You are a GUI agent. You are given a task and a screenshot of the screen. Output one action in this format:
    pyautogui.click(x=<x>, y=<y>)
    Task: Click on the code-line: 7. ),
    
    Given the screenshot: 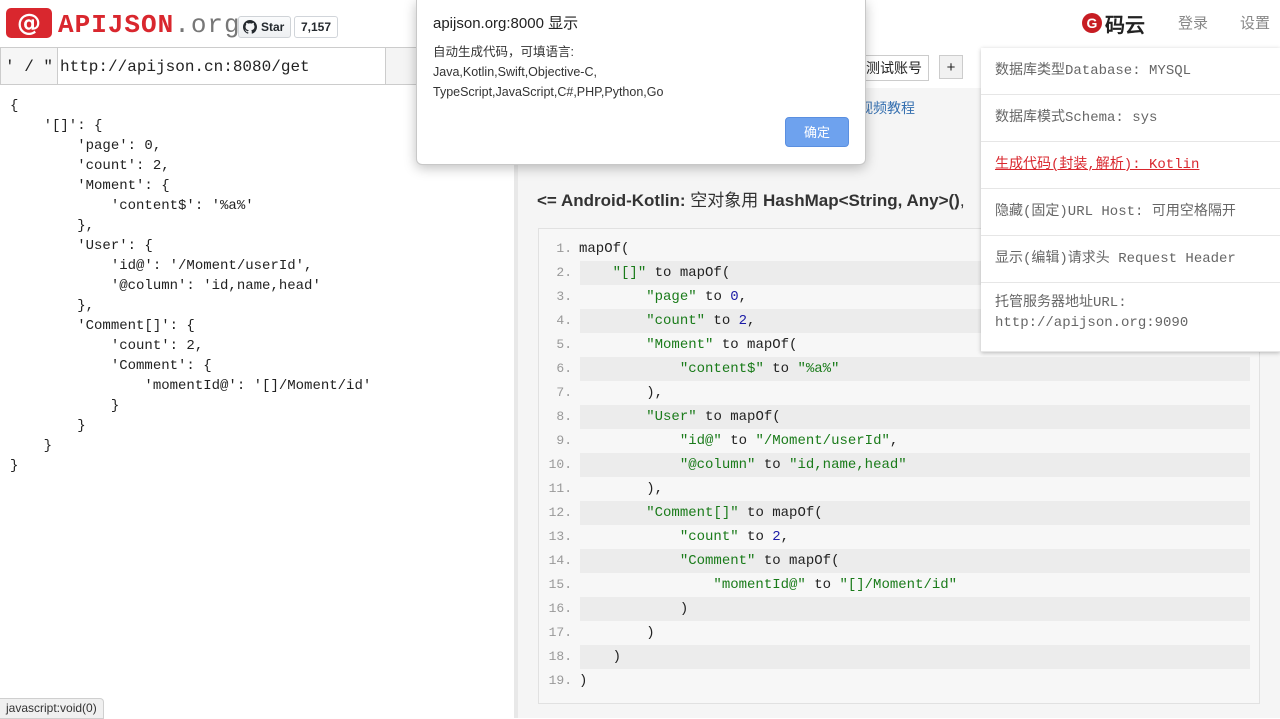 What is the action you would take?
    pyautogui.click(x=895, y=393)
    